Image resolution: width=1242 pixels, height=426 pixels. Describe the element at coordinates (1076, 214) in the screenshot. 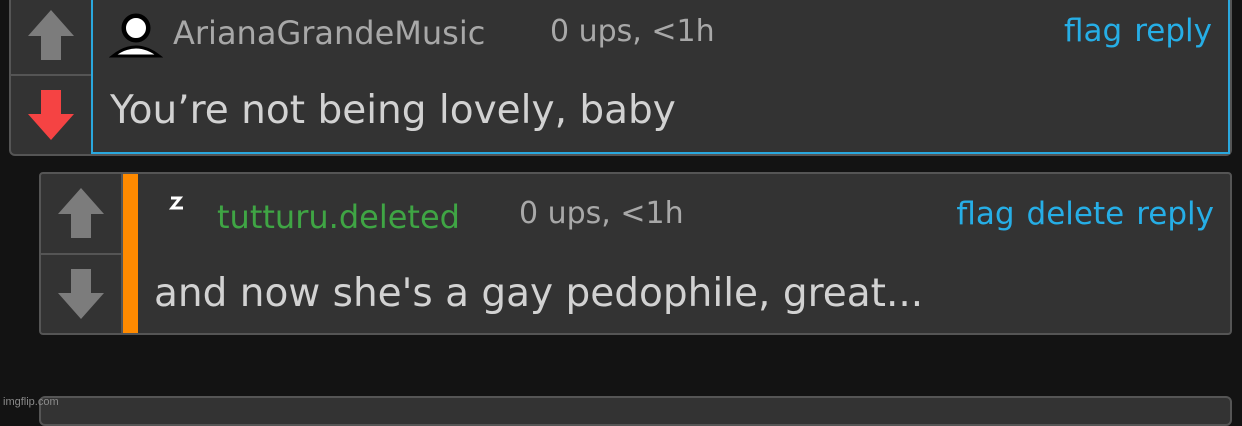

I see `delete-link: delete` at that location.